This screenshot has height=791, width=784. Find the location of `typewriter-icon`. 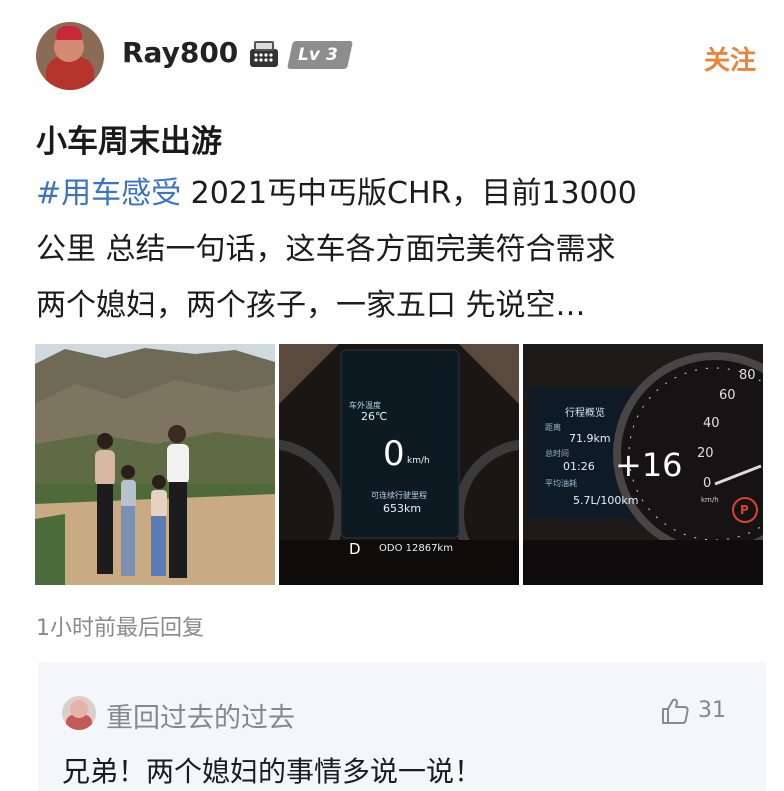

typewriter-icon is located at coordinates (264, 54).